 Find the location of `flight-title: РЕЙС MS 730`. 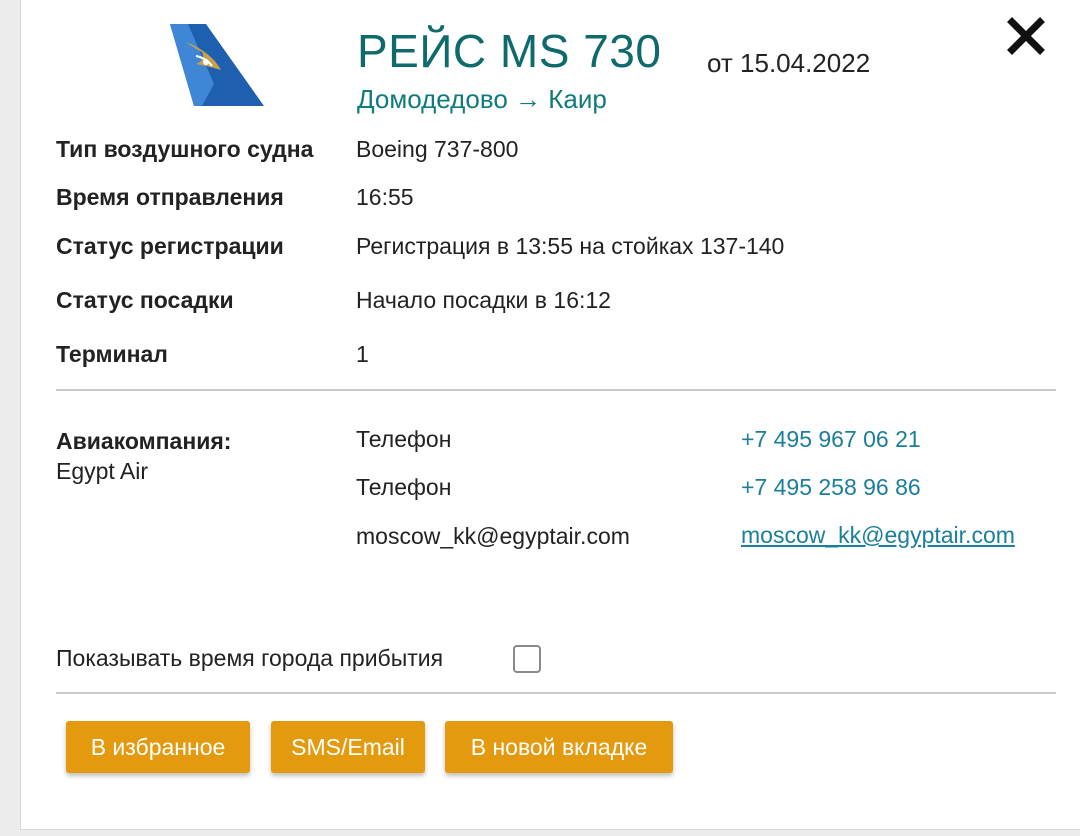

flight-title: РЕЙС MS 730 is located at coordinates (509, 51).